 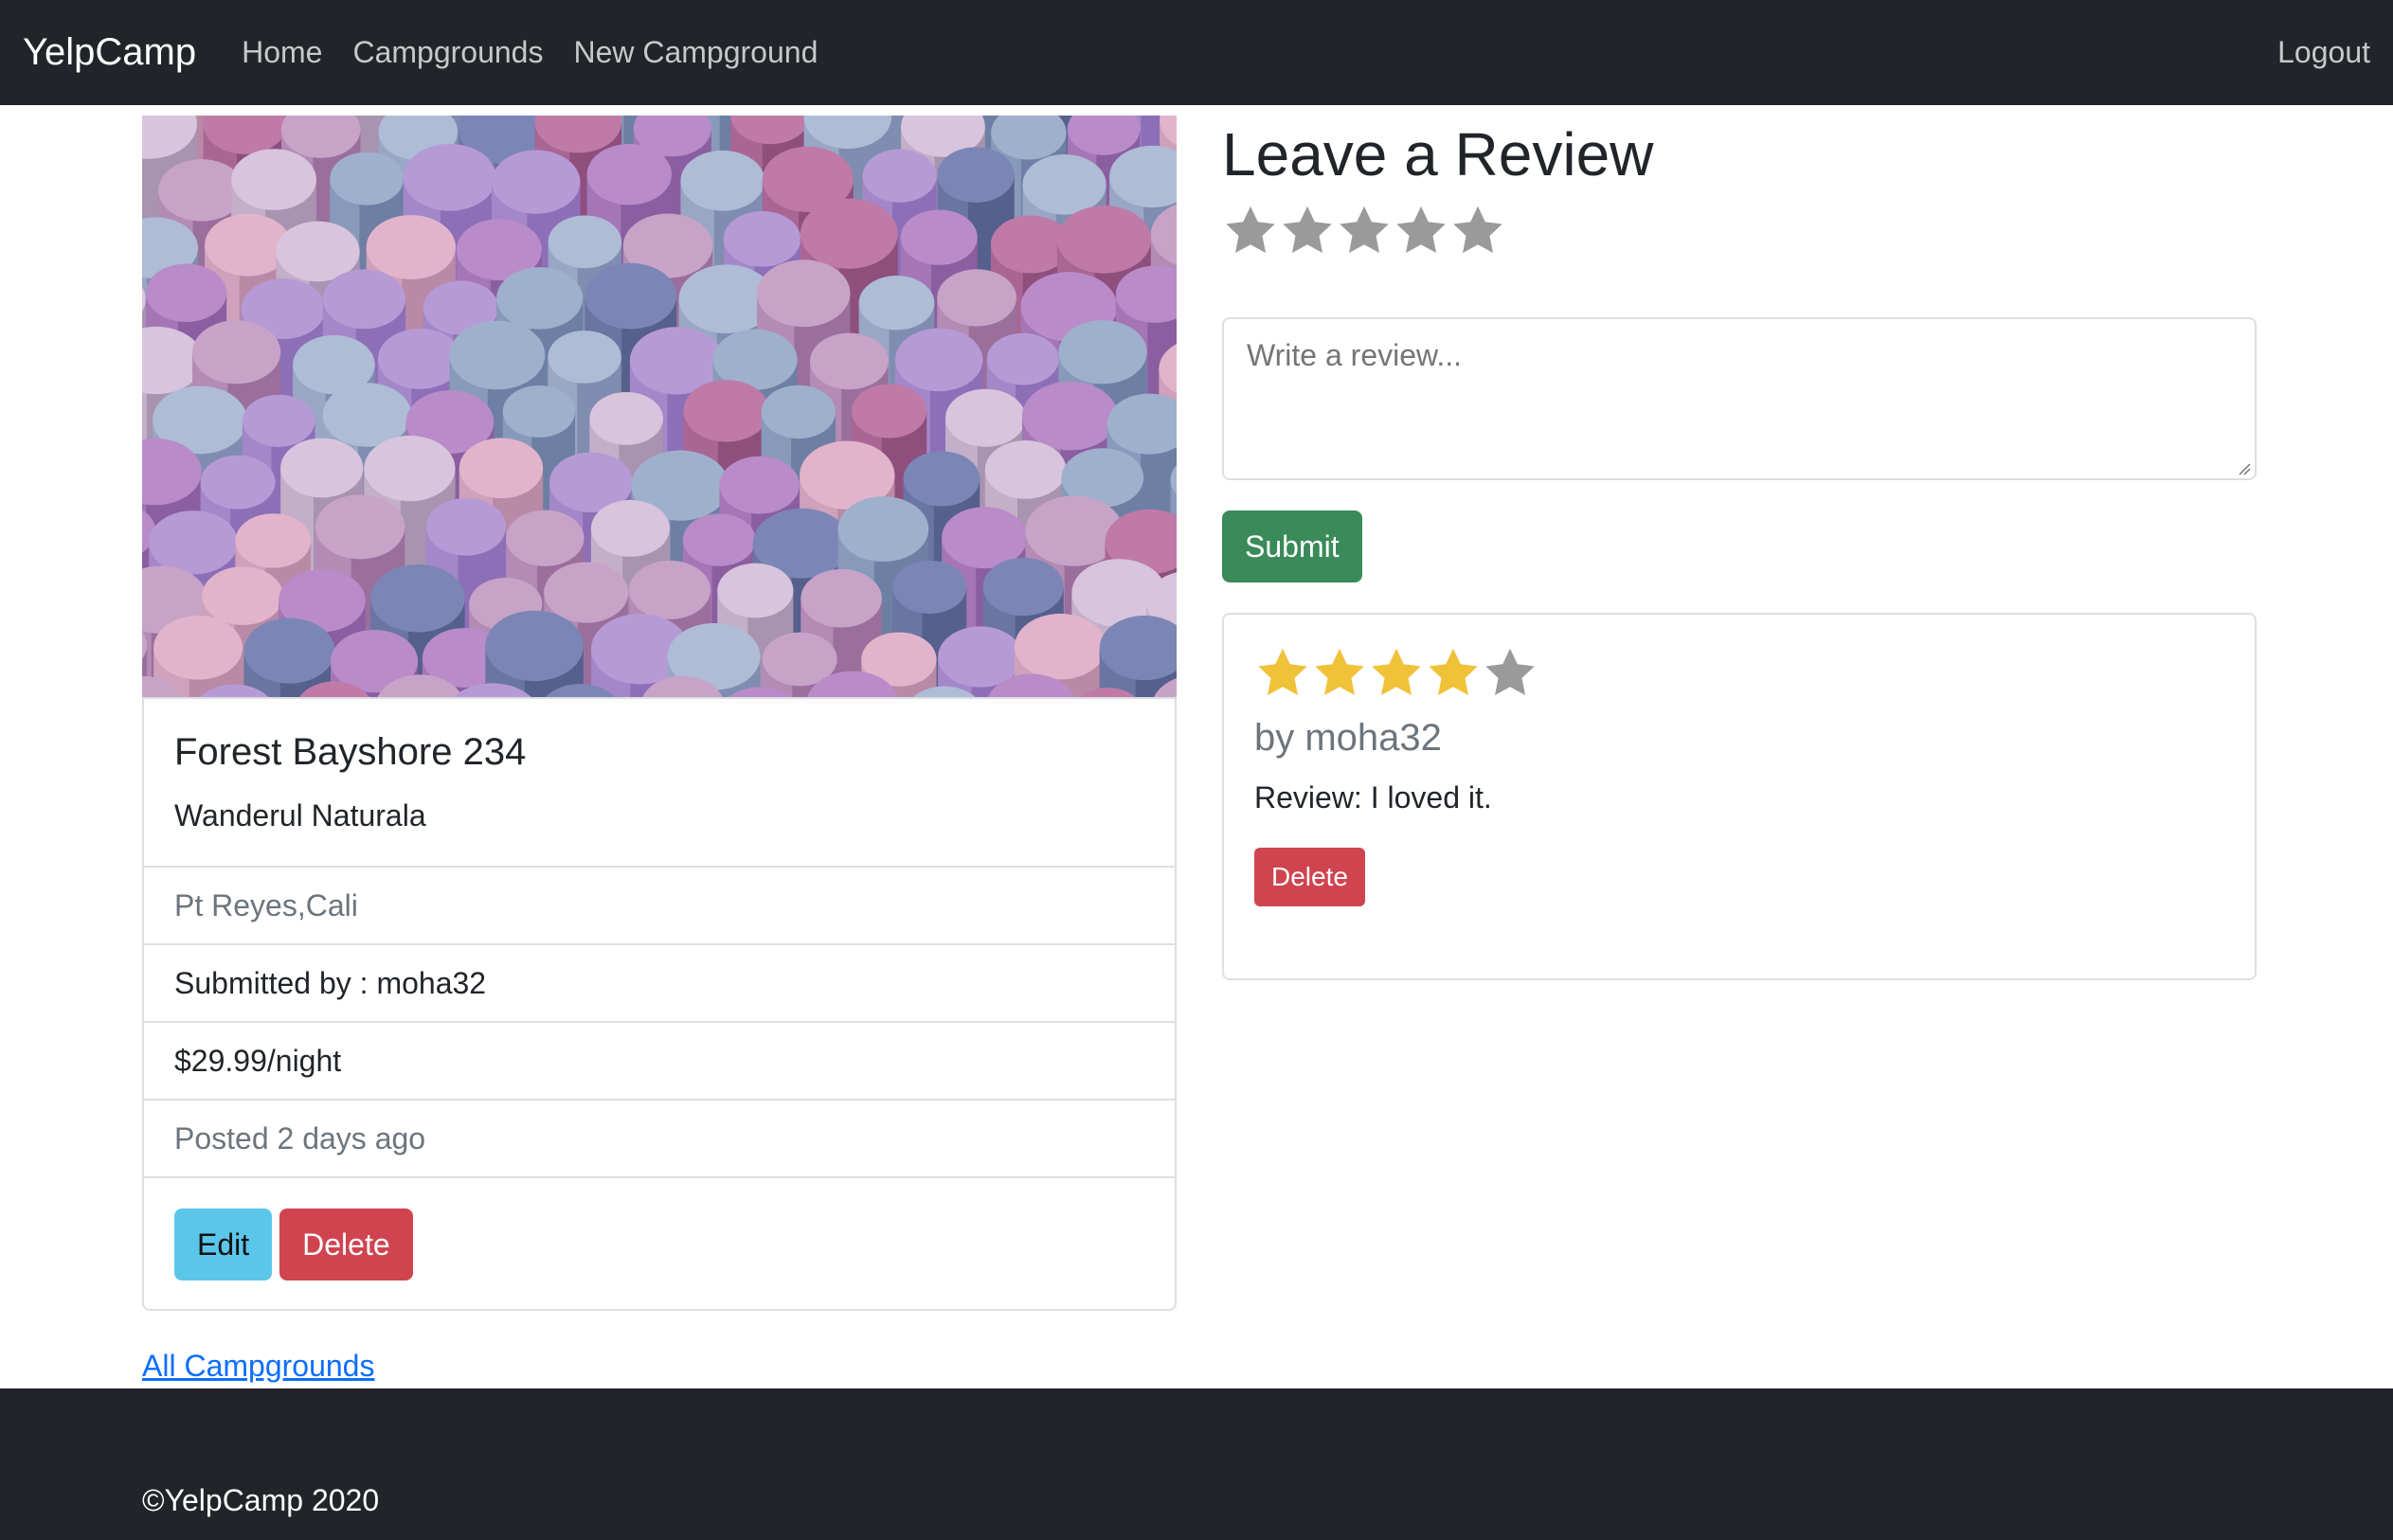 What do you see at coordinates (350, 752) in the screenshot?
I see `campground-title: Forest Bayshore 234` at bounding box center [350, 752].